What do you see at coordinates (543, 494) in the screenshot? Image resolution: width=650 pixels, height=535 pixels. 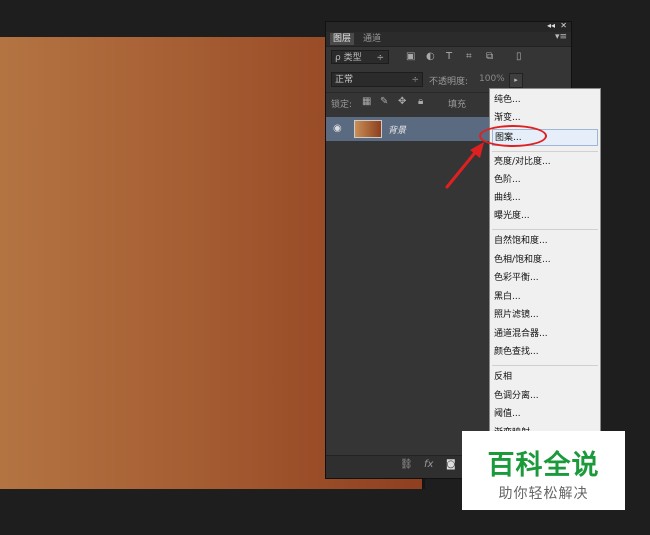 I see `watermark-subtitle: 助你轻松解决` at bounding box center [543, 494].